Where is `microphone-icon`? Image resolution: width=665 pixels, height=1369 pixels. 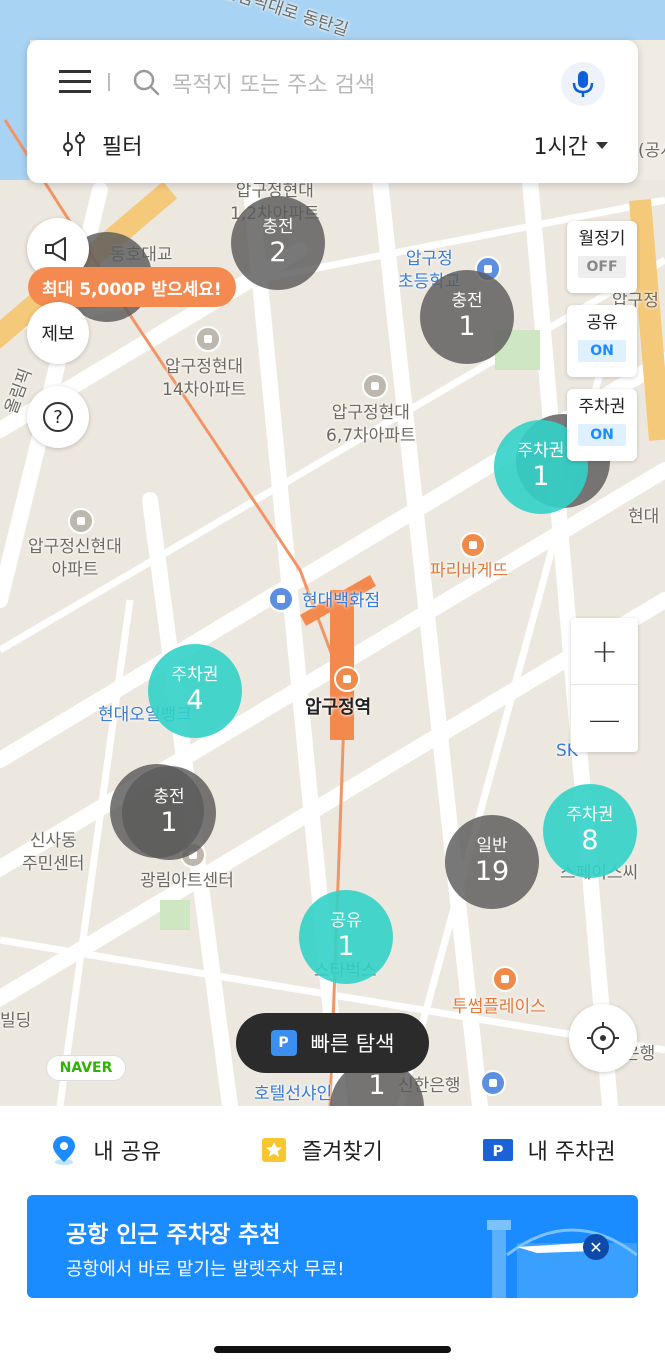
microphone-icon is located at coordinates (583, 84).